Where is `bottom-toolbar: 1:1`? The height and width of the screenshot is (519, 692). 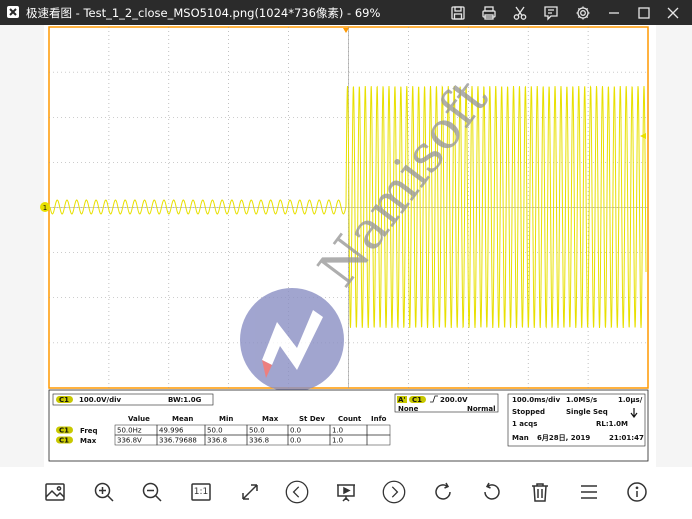
bottom-toolbar: 1:1 is located at coordinates (346, 493).